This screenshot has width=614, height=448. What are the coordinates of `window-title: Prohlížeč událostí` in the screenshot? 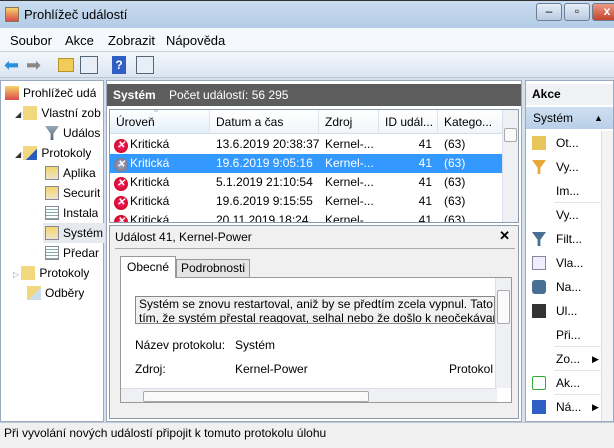 It's located at (76, 14).